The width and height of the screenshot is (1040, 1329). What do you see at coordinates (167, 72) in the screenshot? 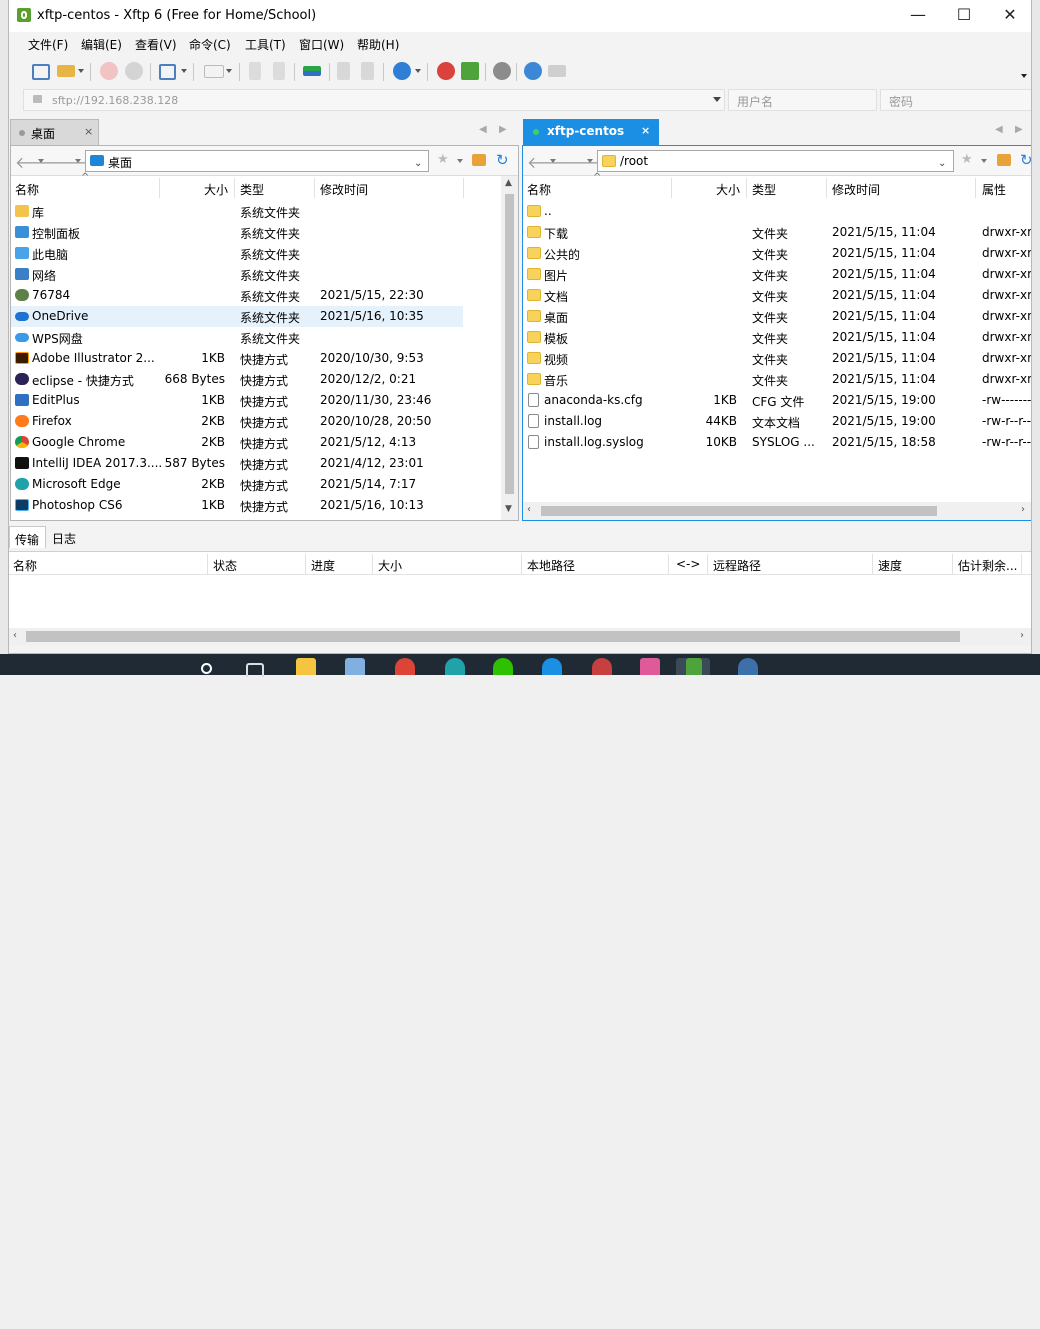
I see `new-window-icon` at bounding box center [167, 72].